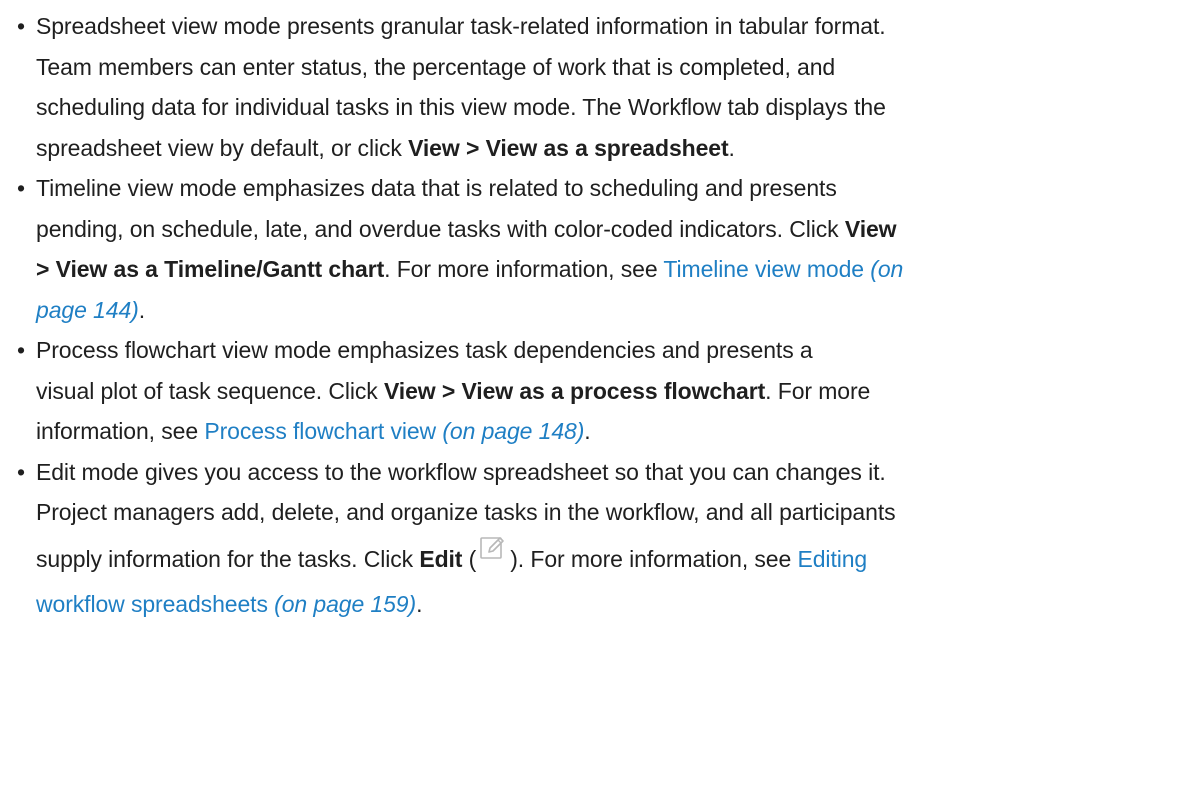 This screenshot has height=786, width=1191. I want to click on page-ref: page 144), so click(87, 309).